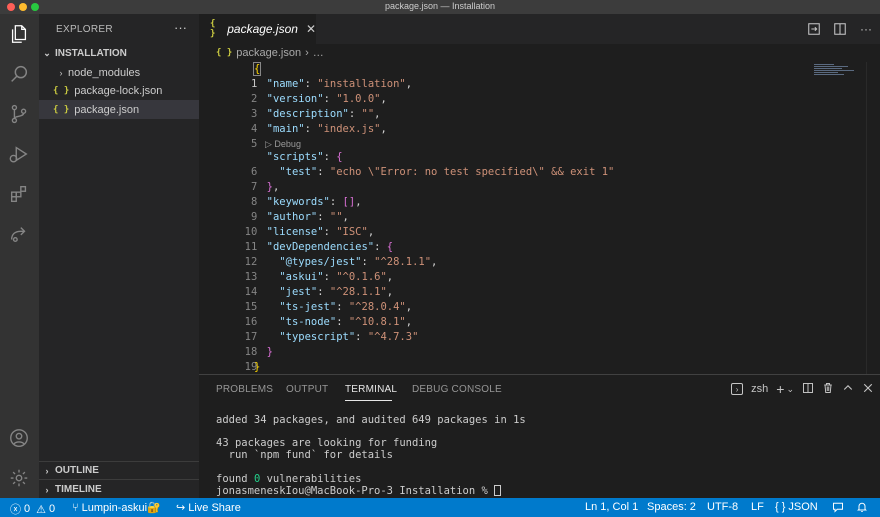 This screenshot has height=517, width=880. What do you see at coordinates (611, 507) in the screenshot?
I see `cursor-position: Ln 1, Col 1` at bounding box center [611, 507].